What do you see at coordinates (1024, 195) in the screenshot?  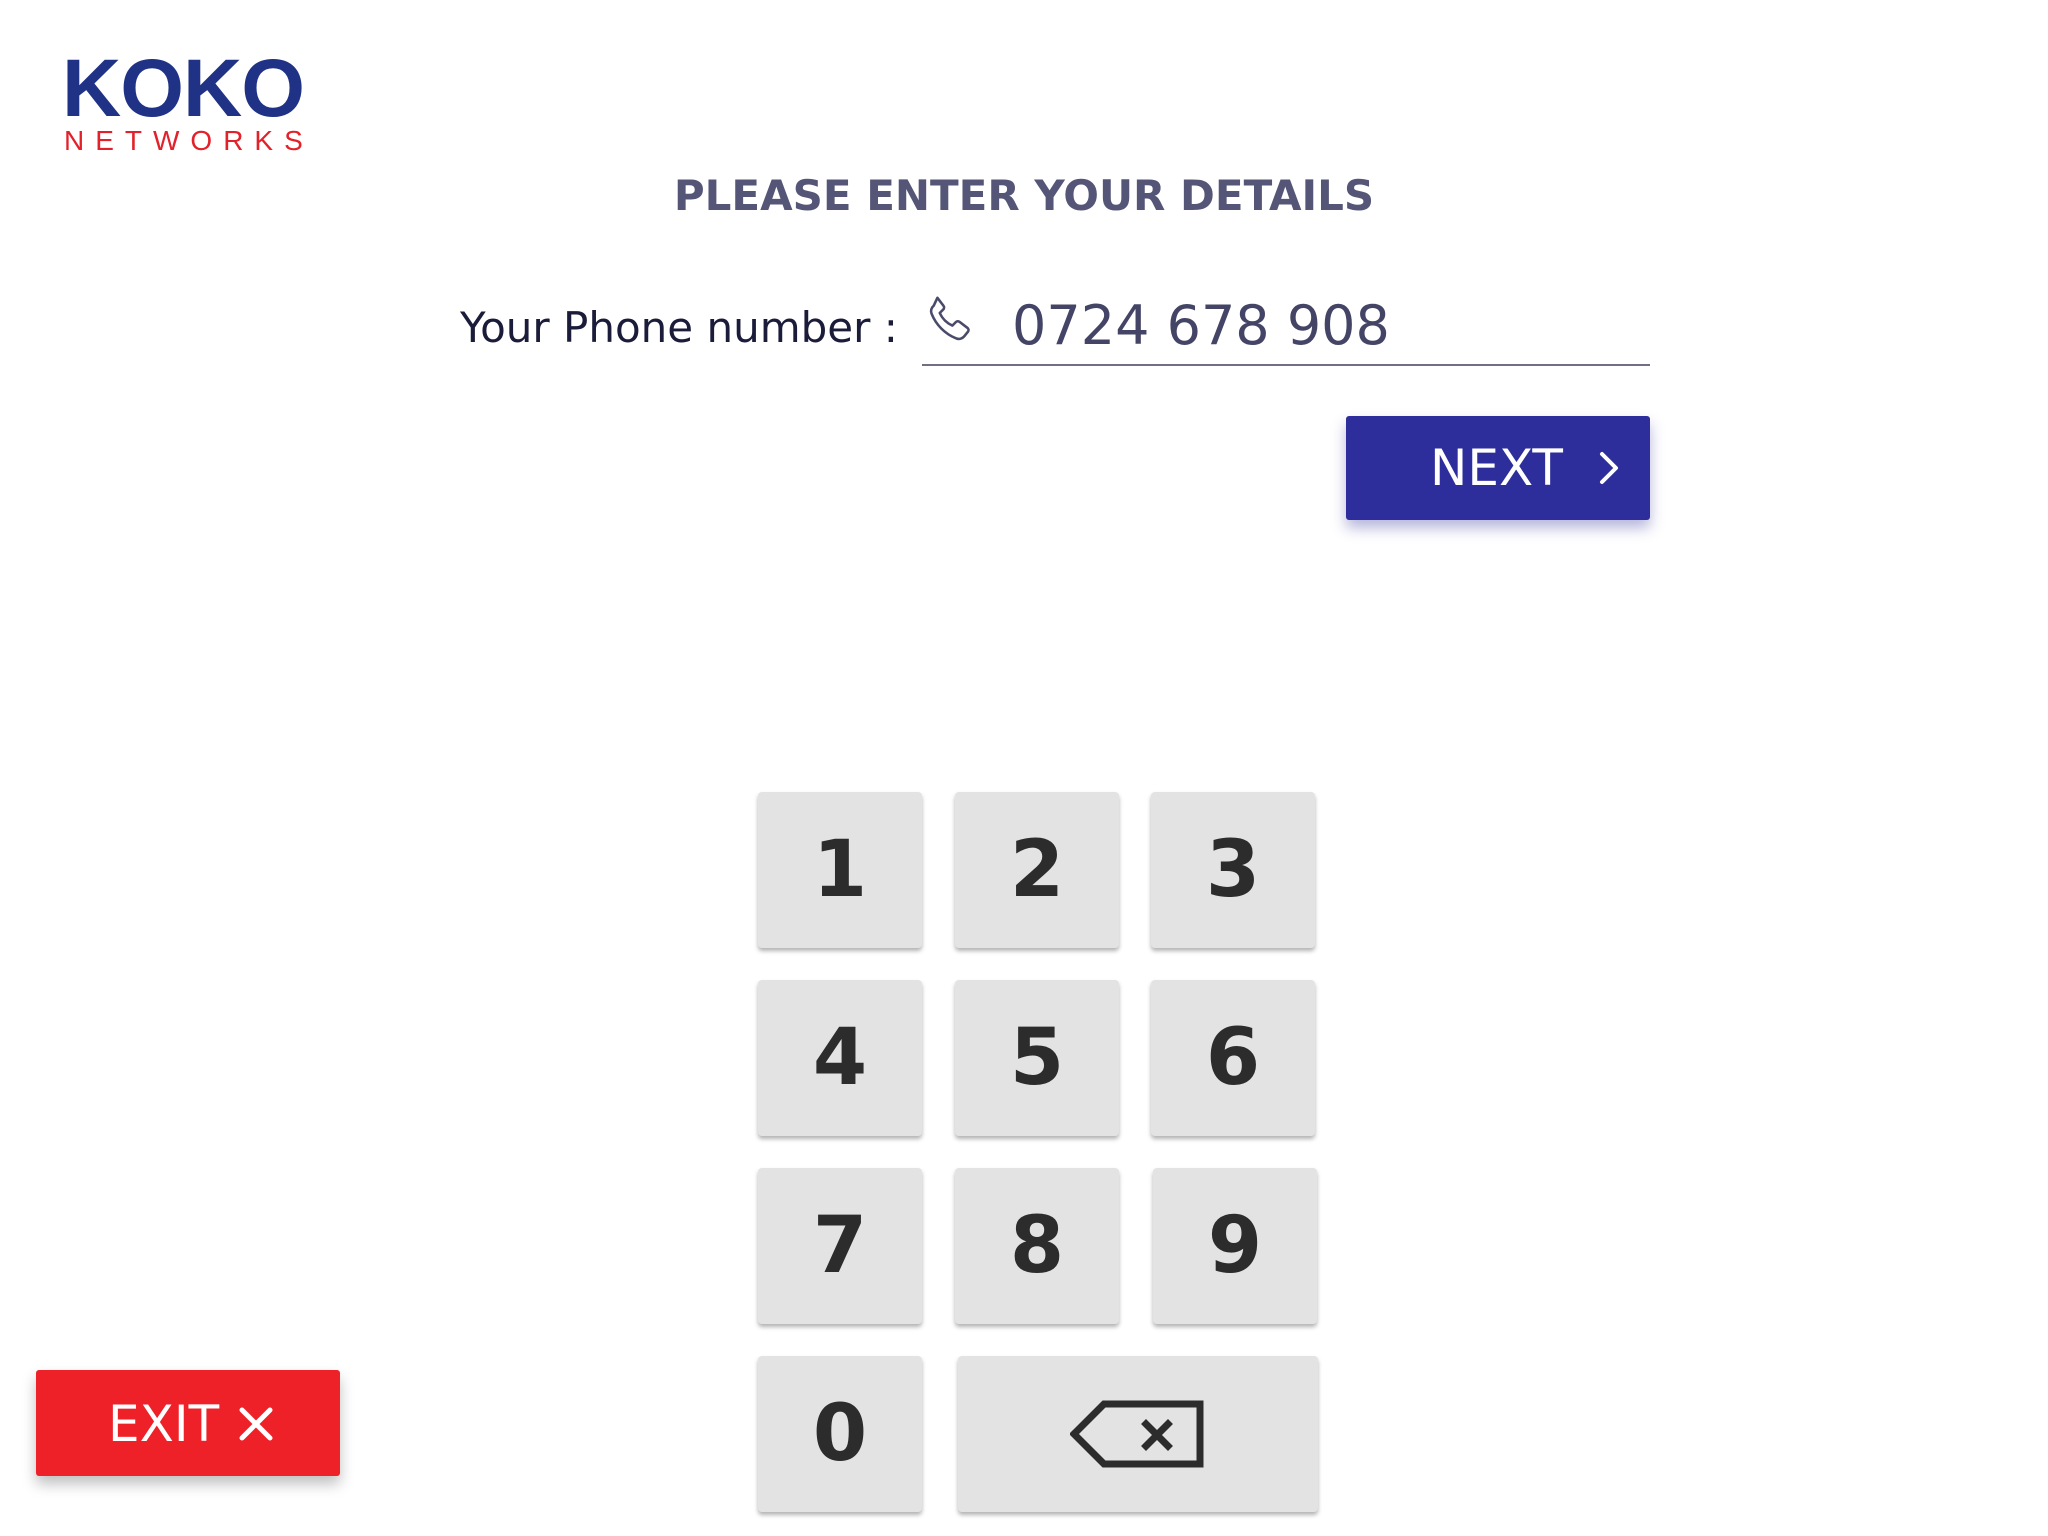 I see `page-title: PLEASE ENTER YOUR DETAILS` at bounding box center [1024, 195].